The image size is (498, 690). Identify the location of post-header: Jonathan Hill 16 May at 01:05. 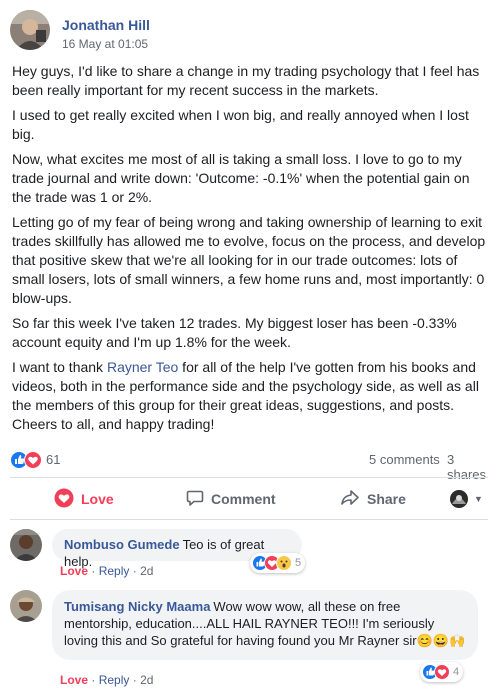
(250, 32).